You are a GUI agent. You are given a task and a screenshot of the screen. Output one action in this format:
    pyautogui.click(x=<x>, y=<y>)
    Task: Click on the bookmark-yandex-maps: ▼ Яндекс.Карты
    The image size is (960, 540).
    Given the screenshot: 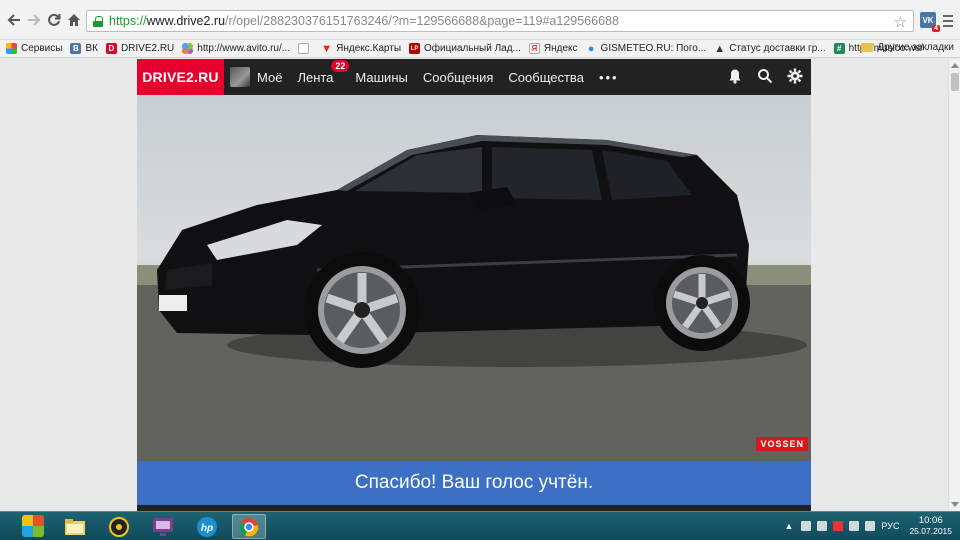 What is the action you would take?
    pyautogui.click(x=361, y=48)
    